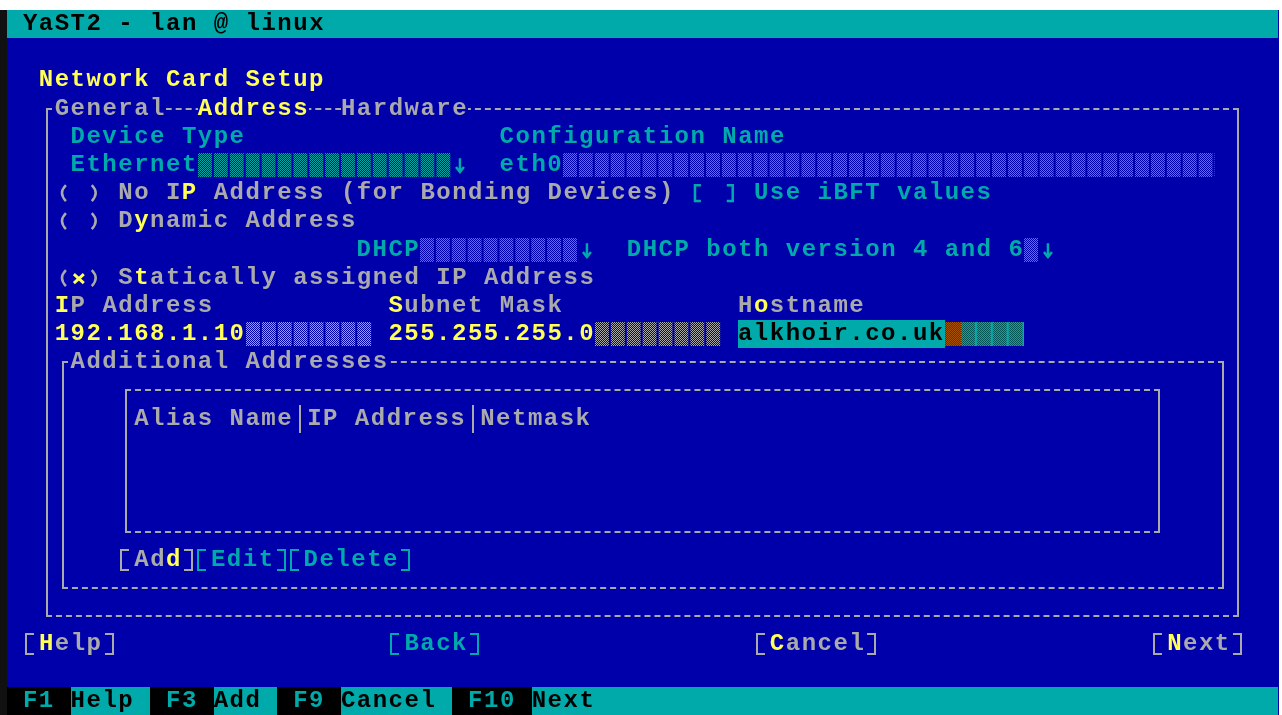  I want to click on dialog-title: Network Card Setup, so click(182, 80).